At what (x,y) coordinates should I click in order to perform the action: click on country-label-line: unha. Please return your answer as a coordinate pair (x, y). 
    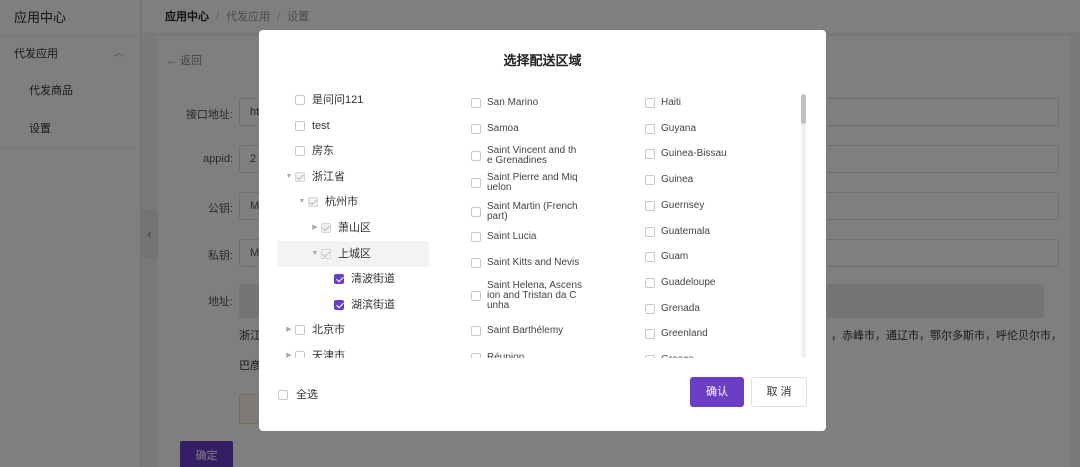
    Looking at the image, I should click on (498, 305).